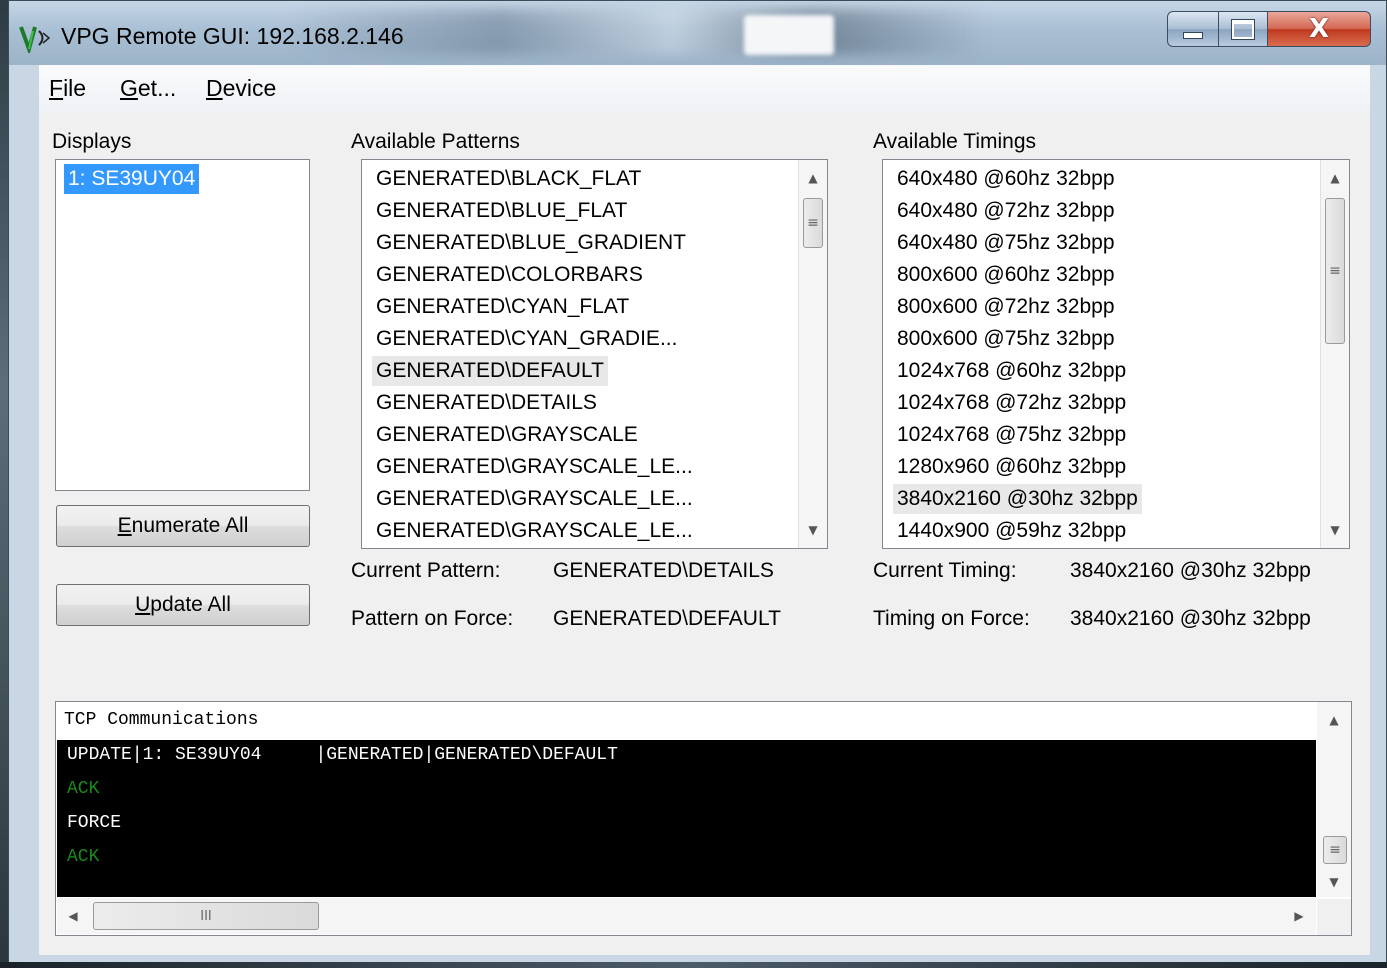  I want to click on timing-item: 1280x960 @60hz 32bpp, so click(1011, 467).